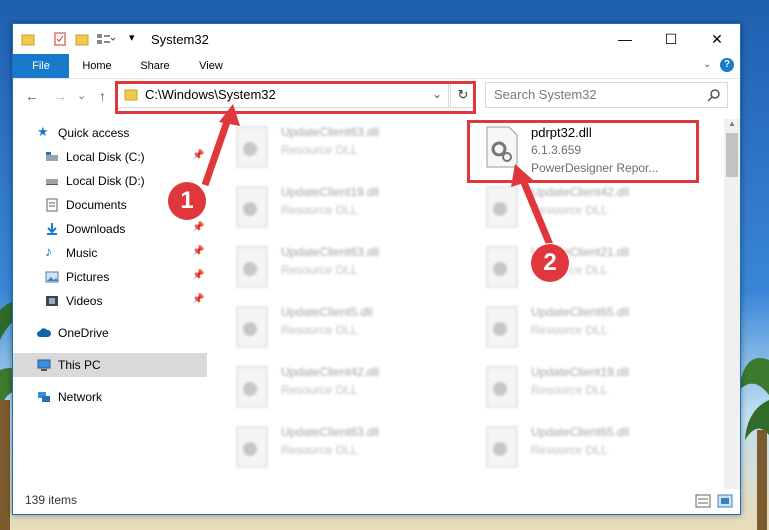  What do you see at coordinates (754, 444) in the screenshot?
I see `palm-tree-right` at bounding box center [754, 444].